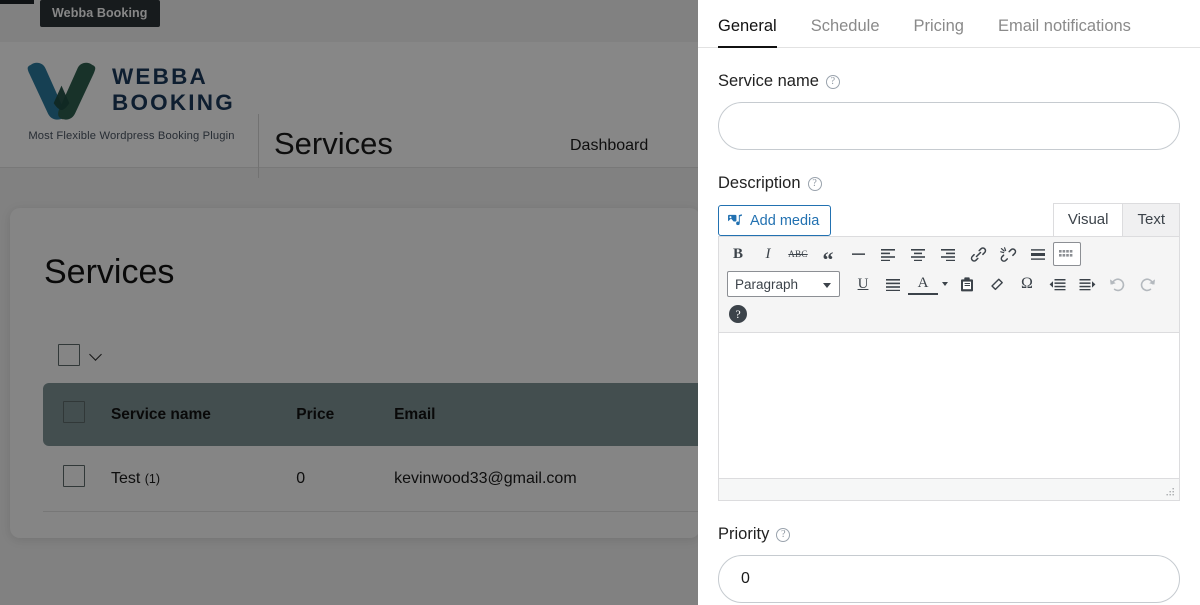 The image size is (1200, 605). Describe the element at coordinates (978, 254) in the screenshot. I see `insert-link-icon` at that location.